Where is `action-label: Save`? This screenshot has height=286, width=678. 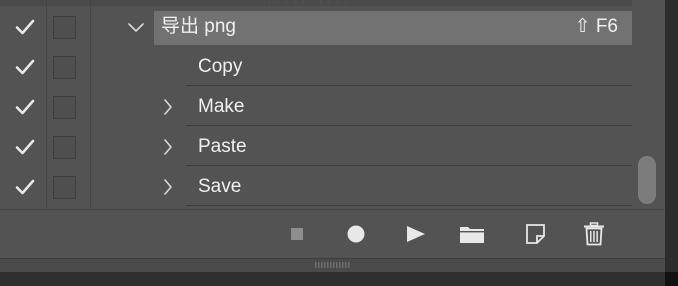 action-label: Save is located at coordinates (220, 186).